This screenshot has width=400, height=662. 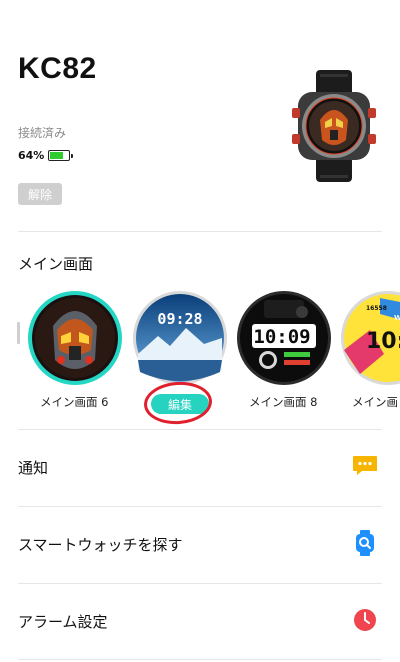 What do you see at coordinates (42, 133) in the screenshot?
I see `connection-status: 接続済み` at bounding box center [42, 133].